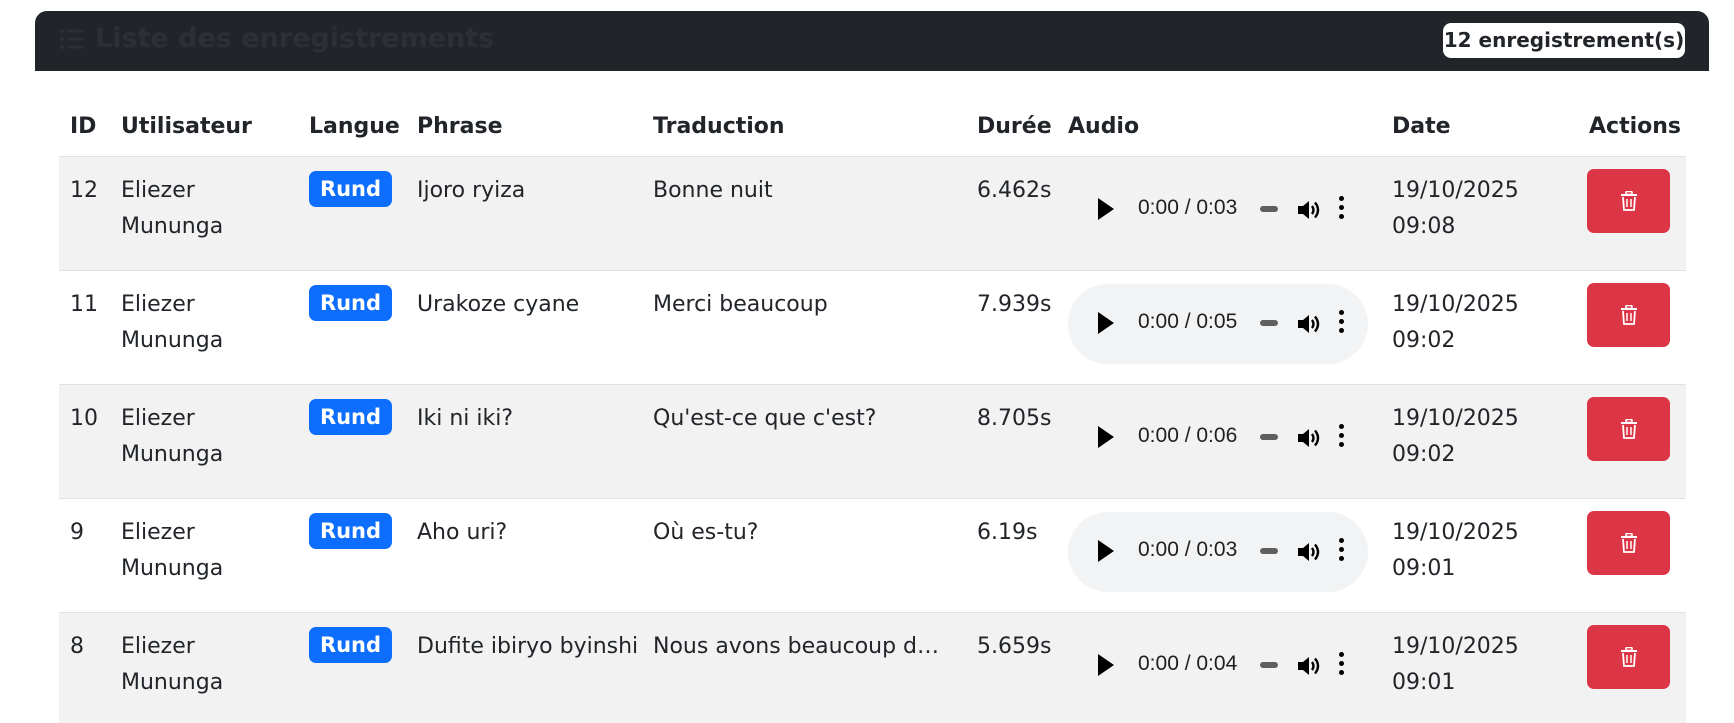 The image size is (1734, 723). I want to click on column-header-phrase: Phrase, so click(460, 126).